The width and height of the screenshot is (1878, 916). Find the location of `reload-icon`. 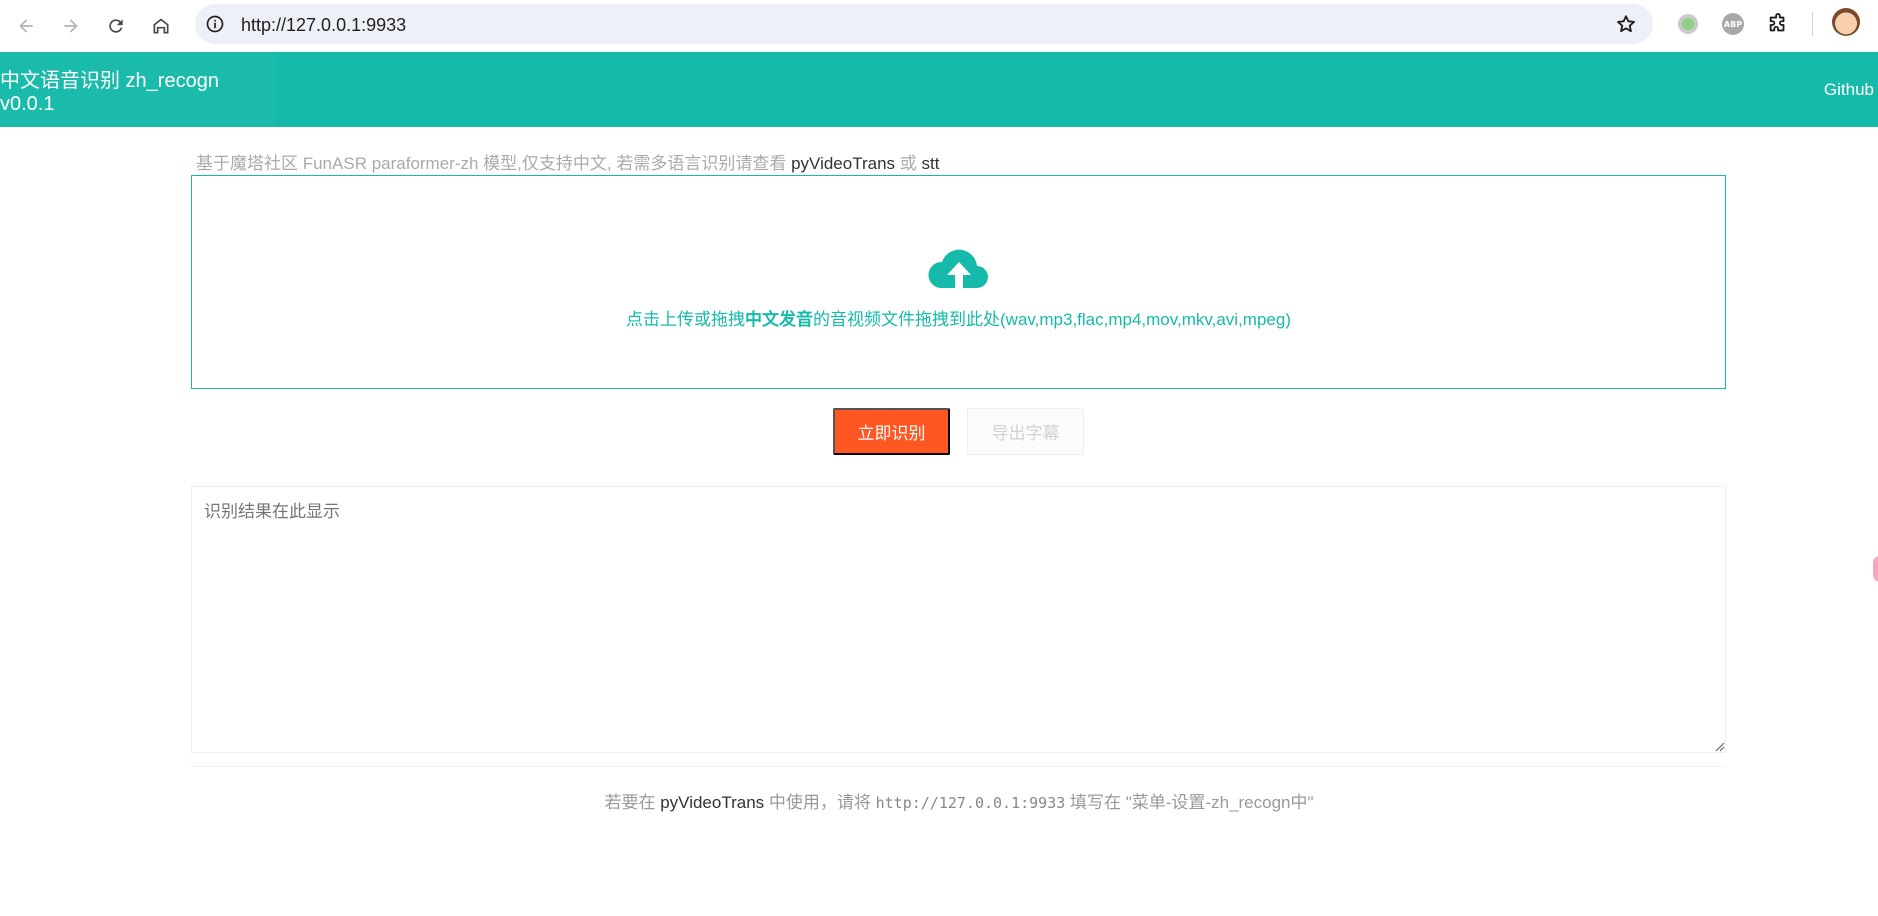

reload-icon is located at coordinates (116, 26).